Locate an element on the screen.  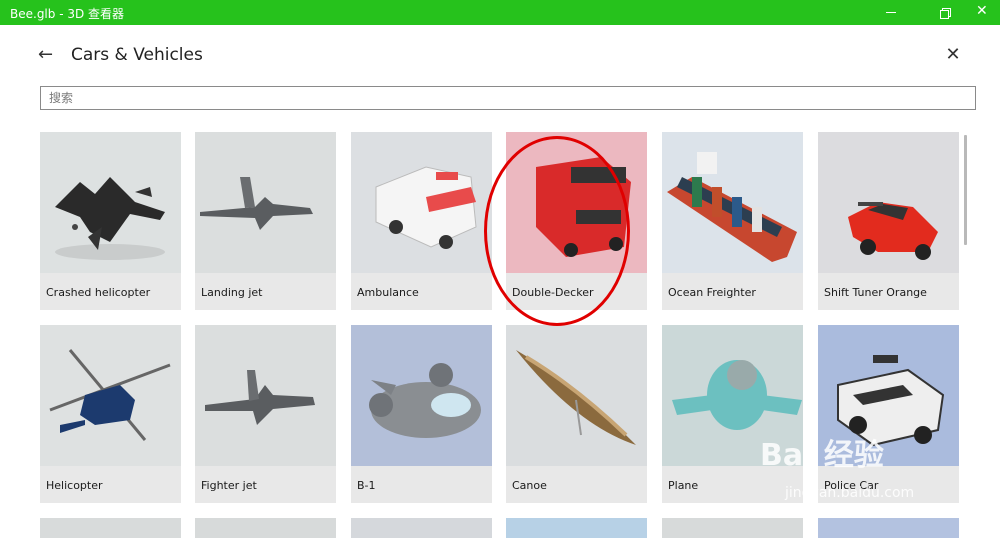
watermark-url: jingyan.baidu.com is located at coordinates (850, 493).